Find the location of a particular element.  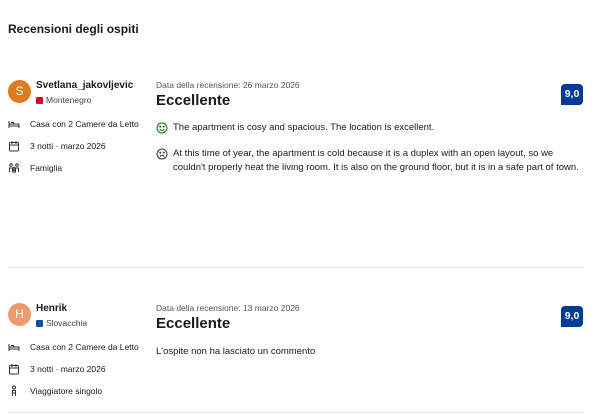

section-heading: Recensioni degli ospiti is located at coordinates (73, 29).